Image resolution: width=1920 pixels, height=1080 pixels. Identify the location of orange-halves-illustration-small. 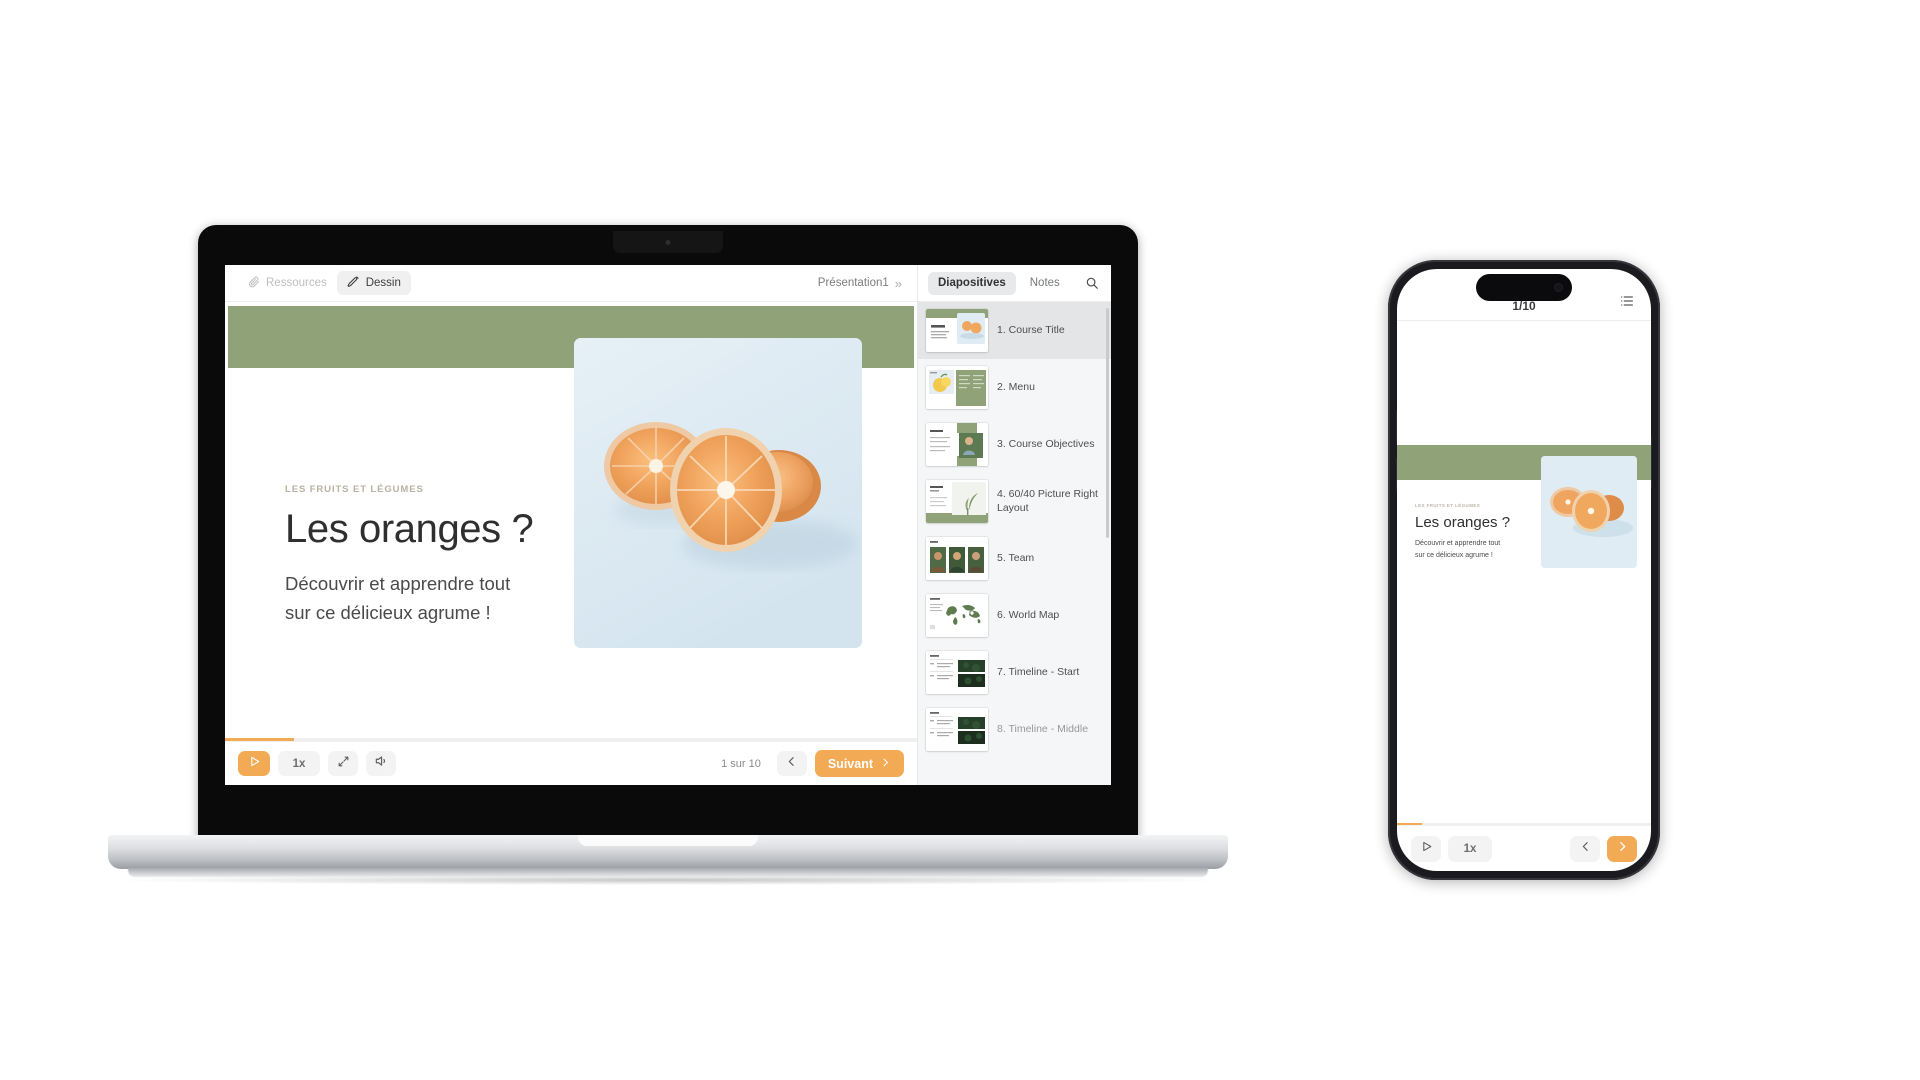
(1589, 512).